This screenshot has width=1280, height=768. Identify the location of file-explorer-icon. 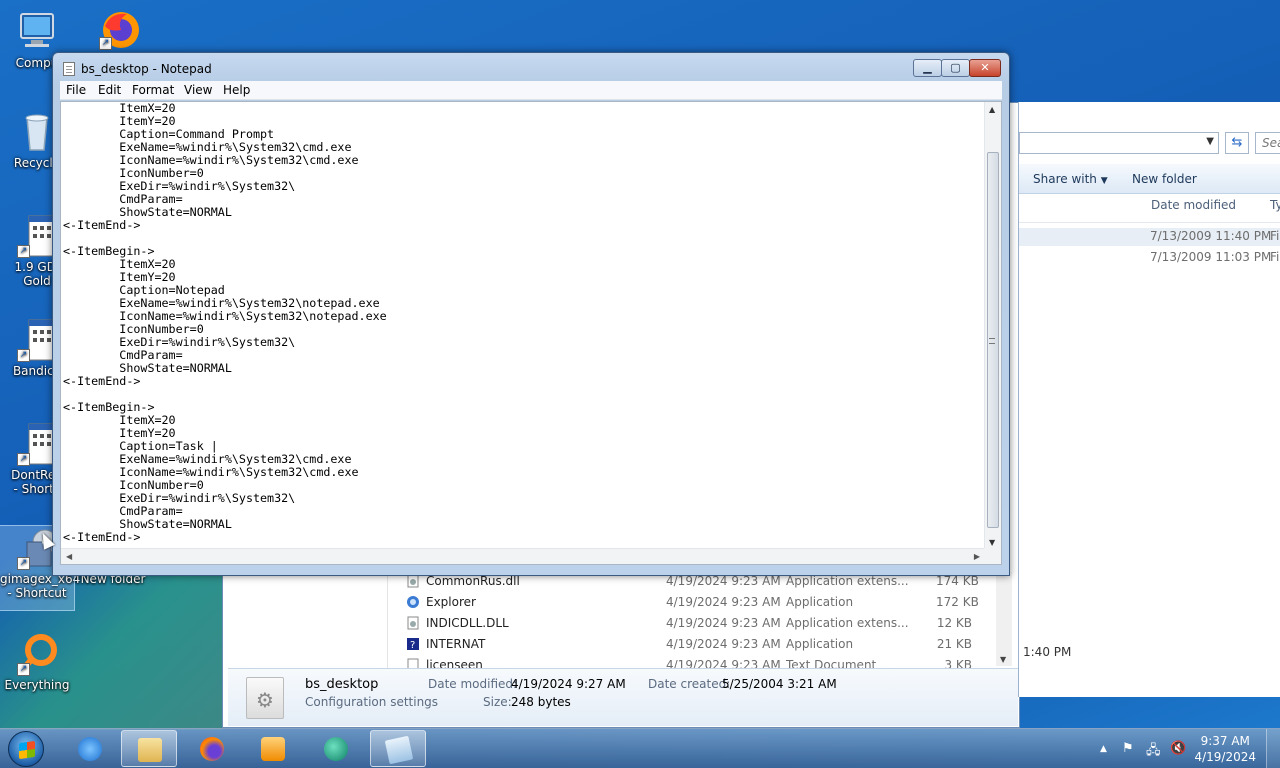
(150, 750).